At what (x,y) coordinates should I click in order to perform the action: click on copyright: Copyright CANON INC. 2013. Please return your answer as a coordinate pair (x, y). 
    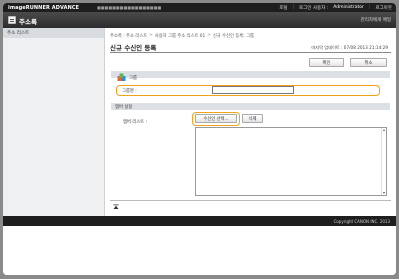
    Looking at the image, I should click on (361, 221).